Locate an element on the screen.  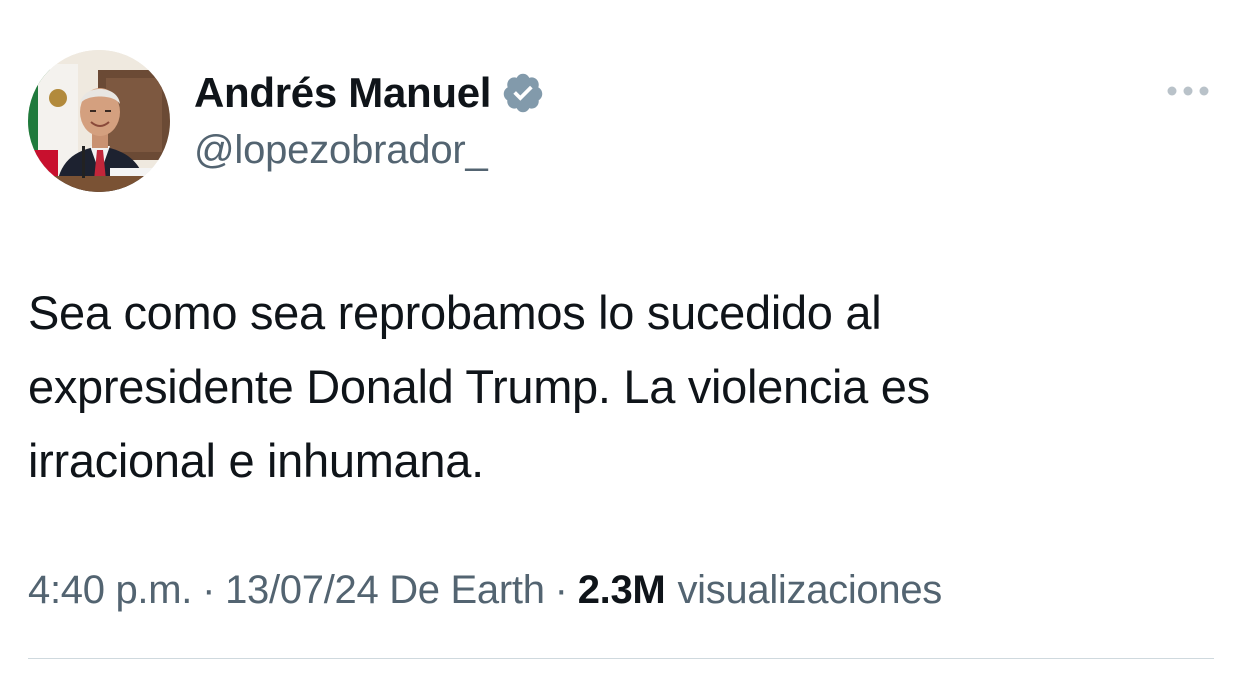
avatar is located at coordinates (99, 121).